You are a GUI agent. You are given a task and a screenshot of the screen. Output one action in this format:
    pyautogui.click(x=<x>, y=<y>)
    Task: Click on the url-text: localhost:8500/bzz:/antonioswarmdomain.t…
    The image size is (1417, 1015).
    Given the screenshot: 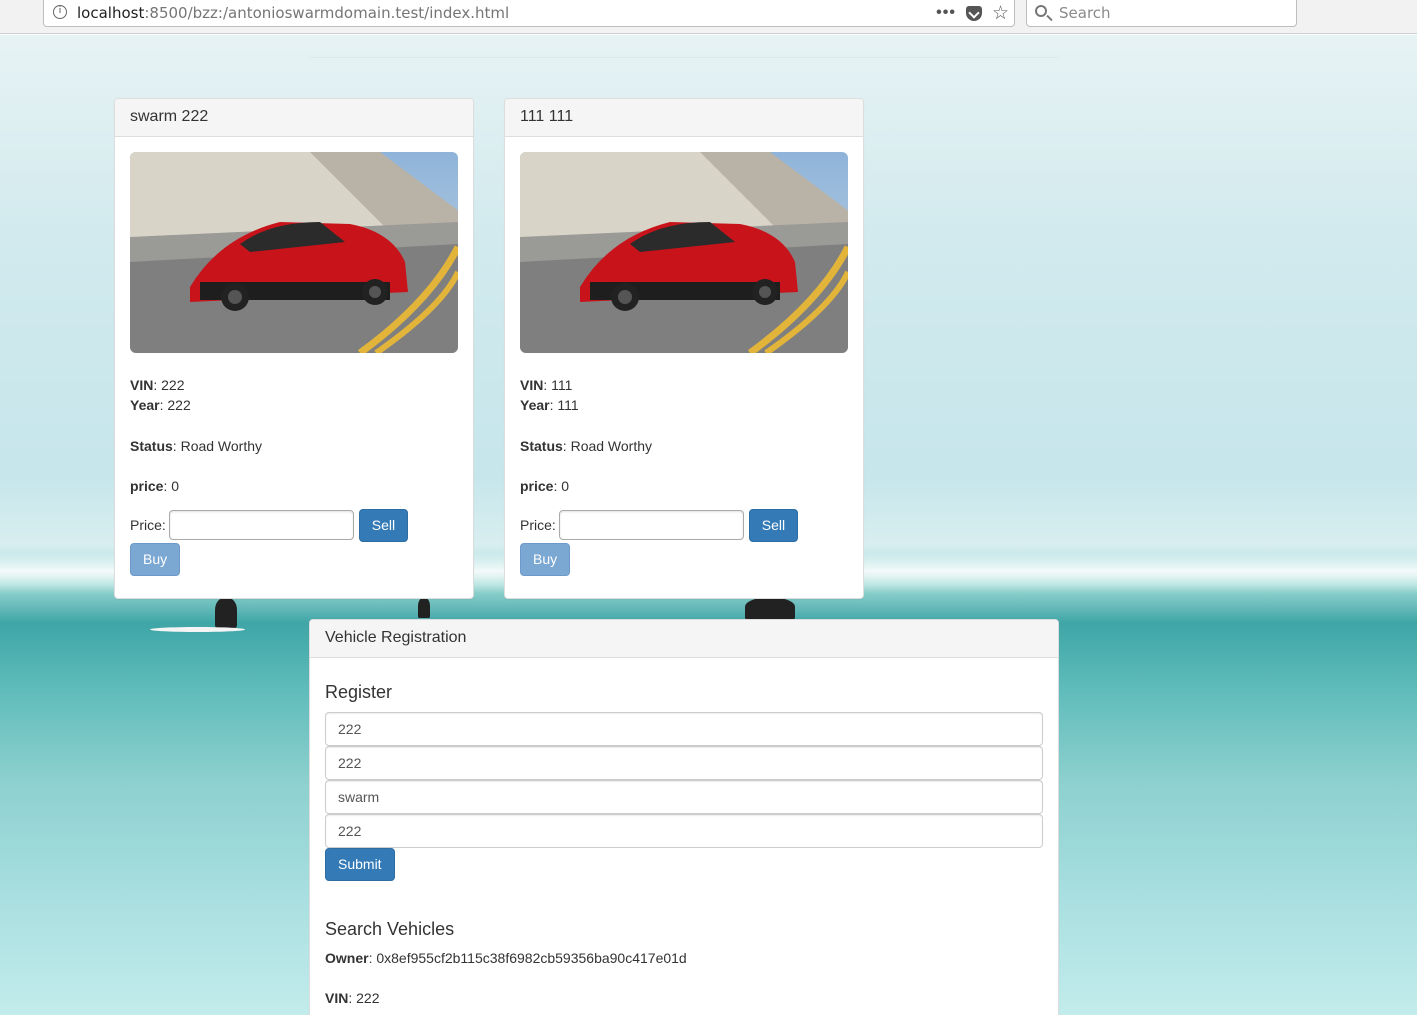 What is the action you would take?
    pyautogui.click(x=293, y=13)
    